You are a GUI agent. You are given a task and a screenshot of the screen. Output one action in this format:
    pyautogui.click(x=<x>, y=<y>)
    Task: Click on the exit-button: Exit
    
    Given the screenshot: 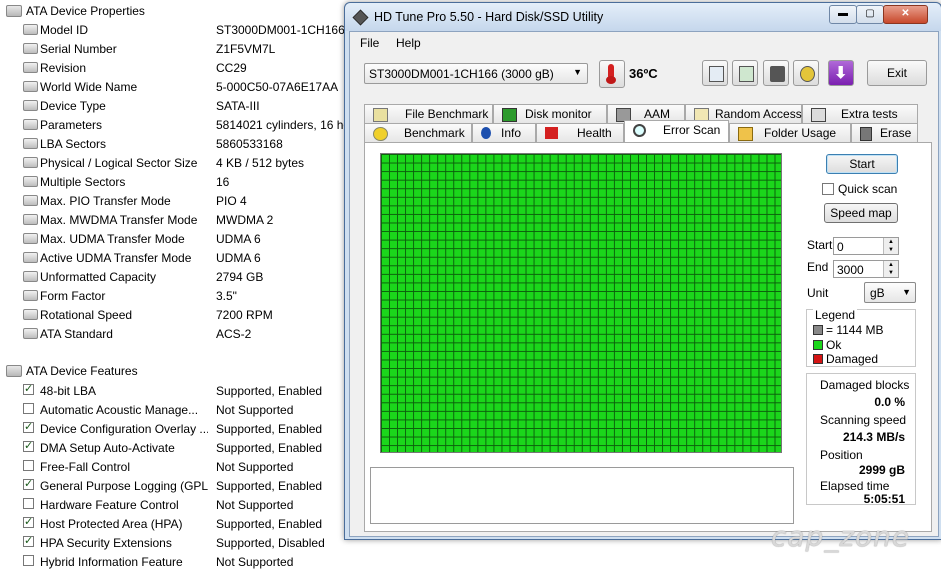 What is the action you would take?
    pyautogui.click(x=897, y=73)
    